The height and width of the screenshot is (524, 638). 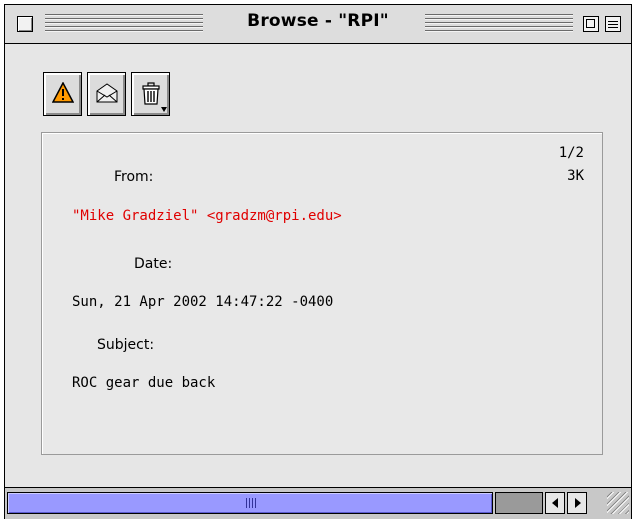 What do you see at coordinates (613, 24) in the screenshot?
I see `collapse-box` at bounding box center [613, 24].